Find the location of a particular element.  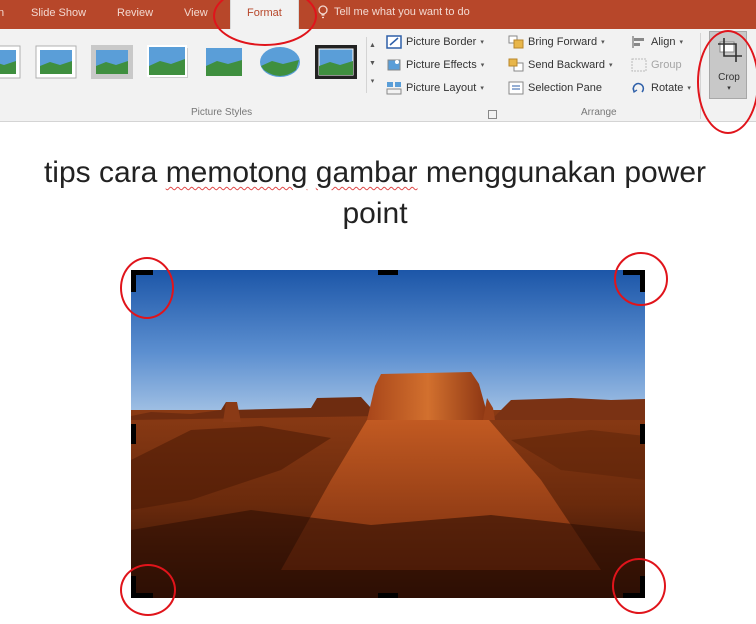

group-icon is located at coordinates (639, 65).